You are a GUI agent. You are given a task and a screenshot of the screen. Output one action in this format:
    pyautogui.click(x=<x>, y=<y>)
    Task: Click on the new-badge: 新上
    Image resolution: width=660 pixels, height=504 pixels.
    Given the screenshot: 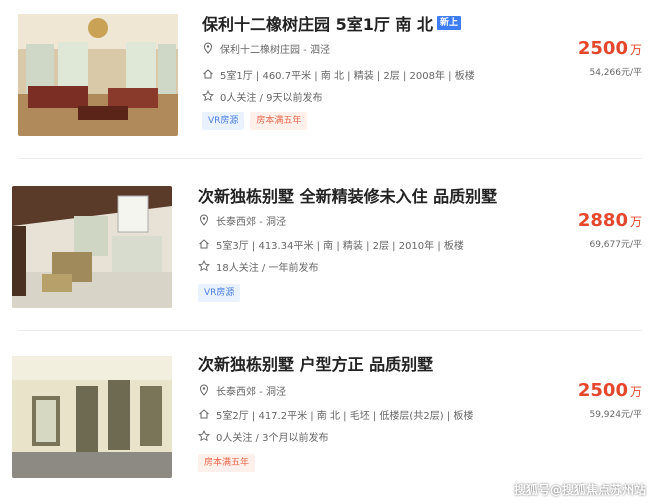 What is the action you would take?
    pyautogui.click(x=448, y=23)
    